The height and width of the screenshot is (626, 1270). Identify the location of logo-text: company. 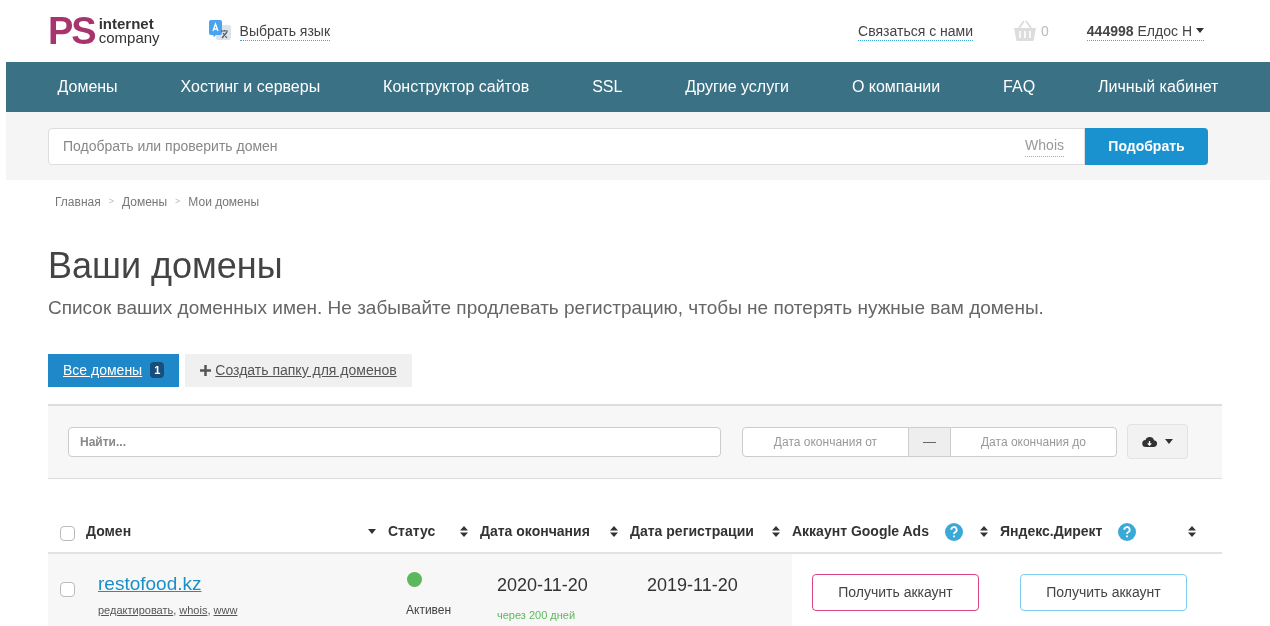
(129, 38).